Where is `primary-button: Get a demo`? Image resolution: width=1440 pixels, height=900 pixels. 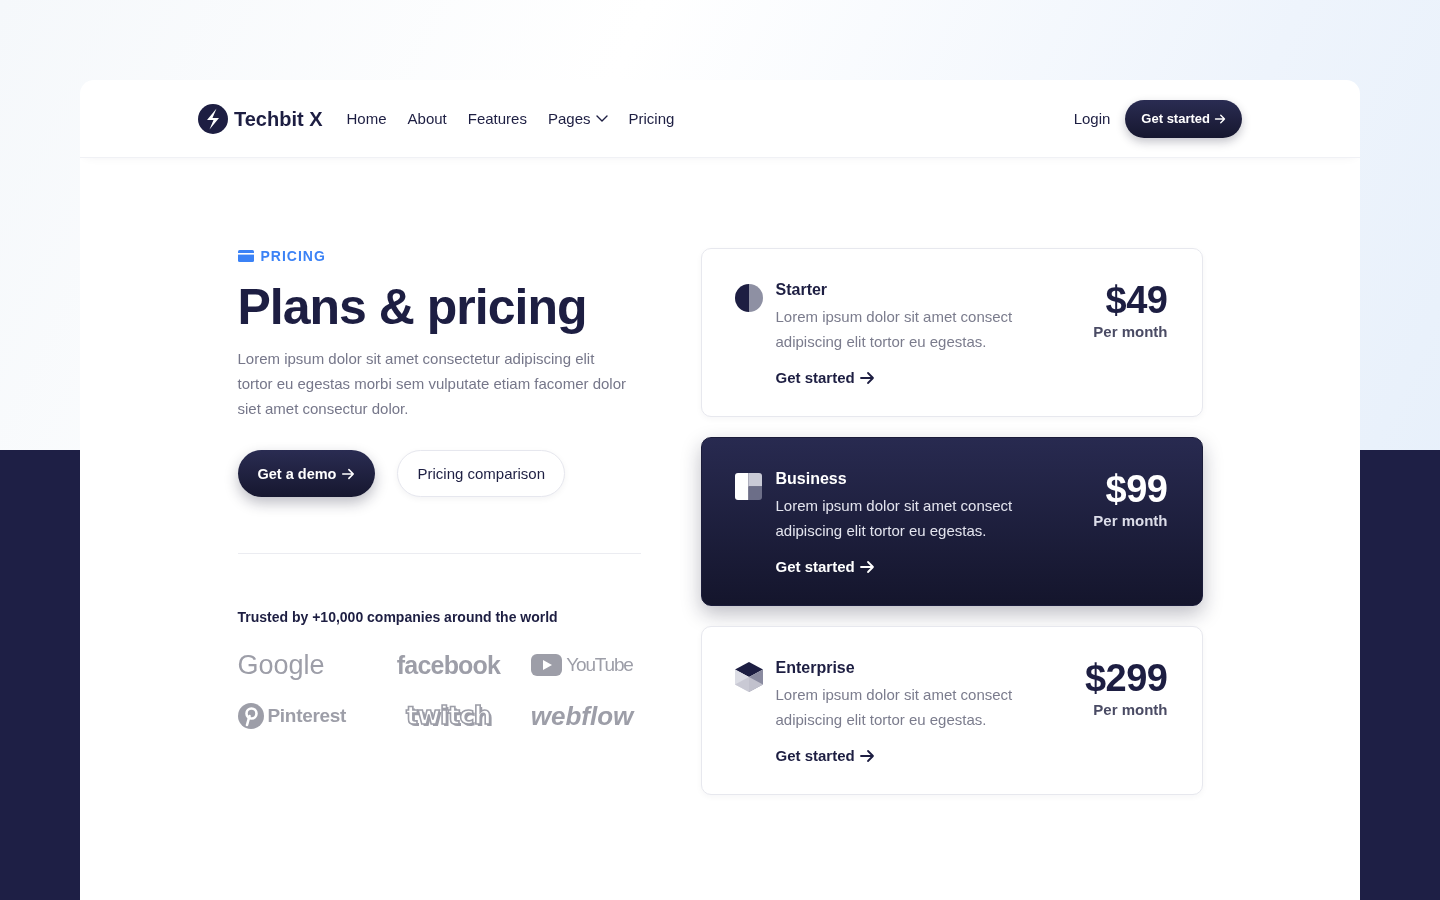 primary-button: Get a demo is located at coordinates (306, 473).